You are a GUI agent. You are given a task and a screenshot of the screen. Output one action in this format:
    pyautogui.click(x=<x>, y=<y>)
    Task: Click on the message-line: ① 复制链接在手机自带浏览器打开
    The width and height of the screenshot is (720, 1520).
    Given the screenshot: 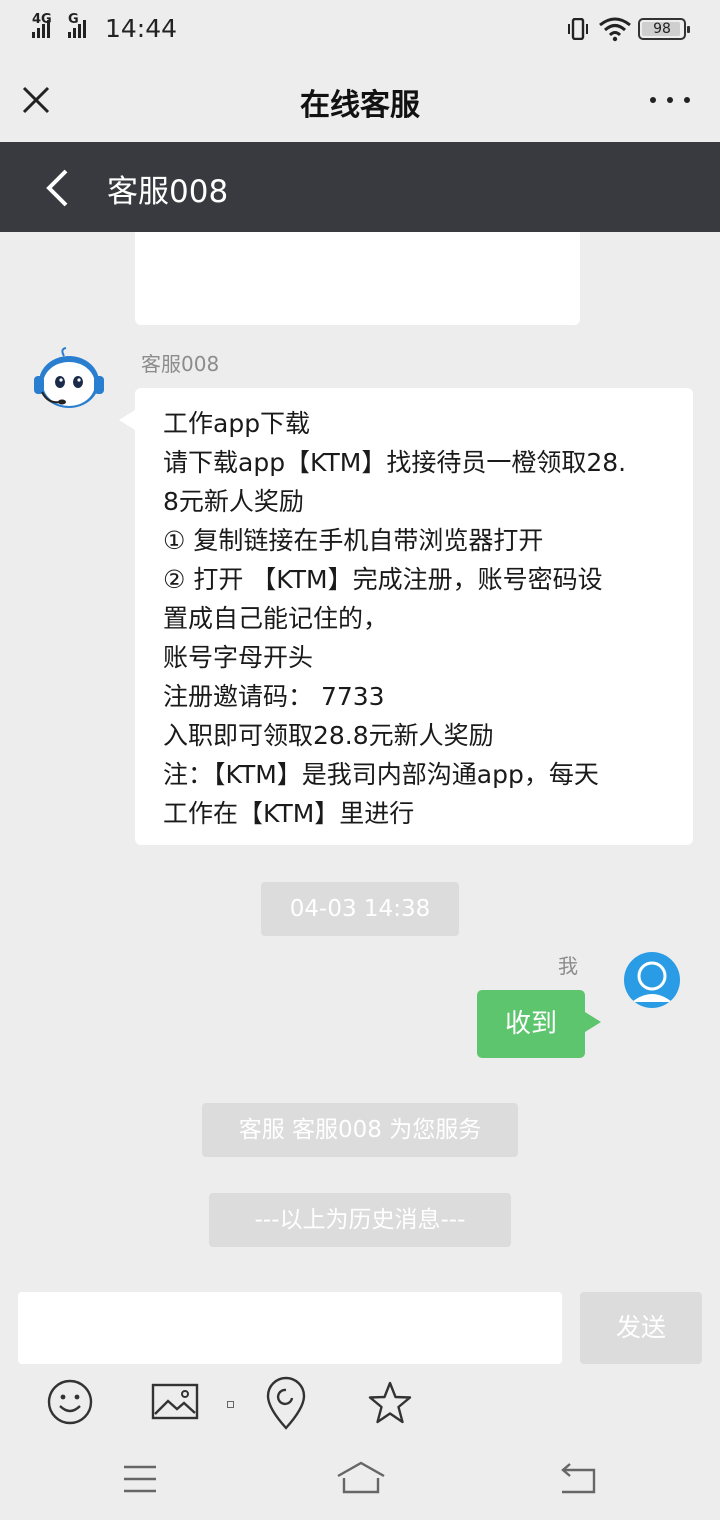 What is the action you would take?
    pyautogui.click(x=353, y=540)
    